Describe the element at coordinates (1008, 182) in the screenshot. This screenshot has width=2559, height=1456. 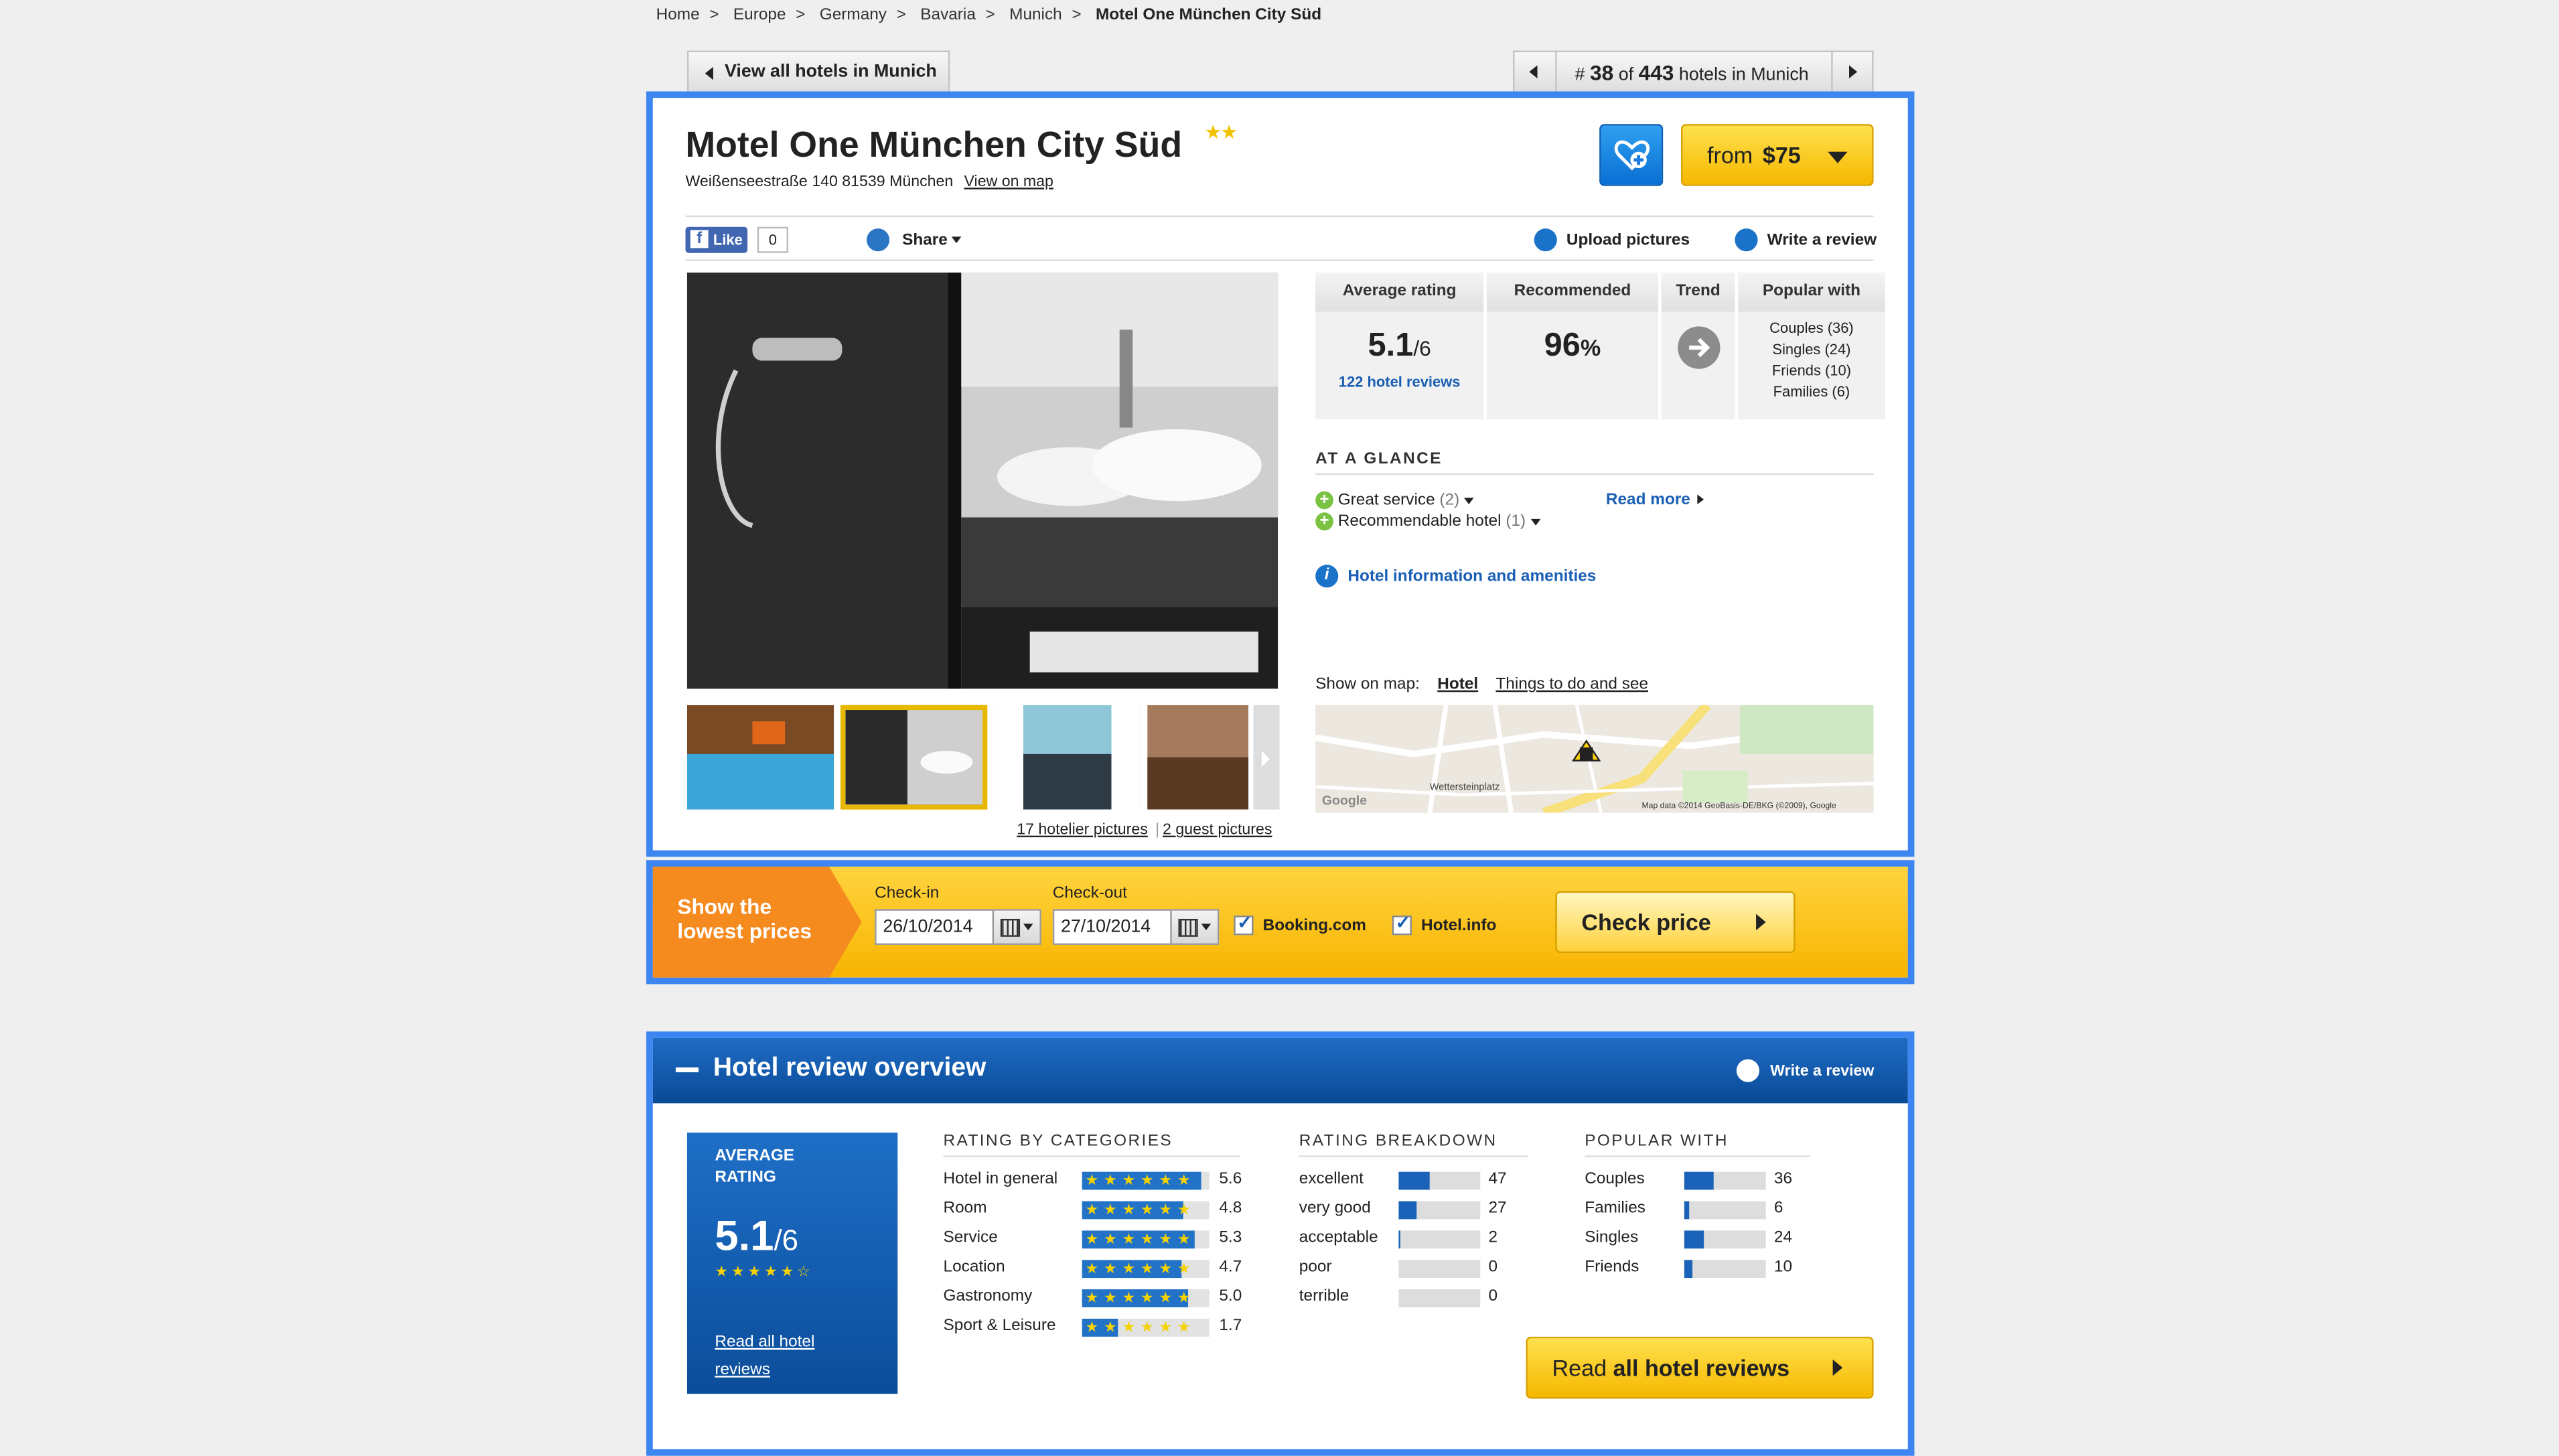
I see `view-on-map-link: View on map` at that location.